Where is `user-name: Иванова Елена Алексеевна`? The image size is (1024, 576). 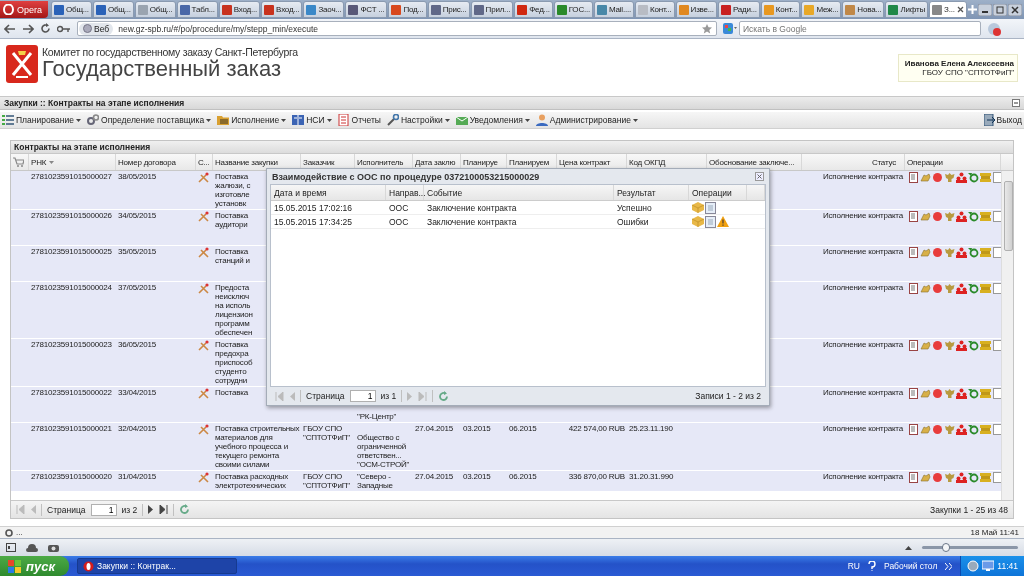 user-name: Иванова Елена Алексеевна is located at coordinates (958, 63).